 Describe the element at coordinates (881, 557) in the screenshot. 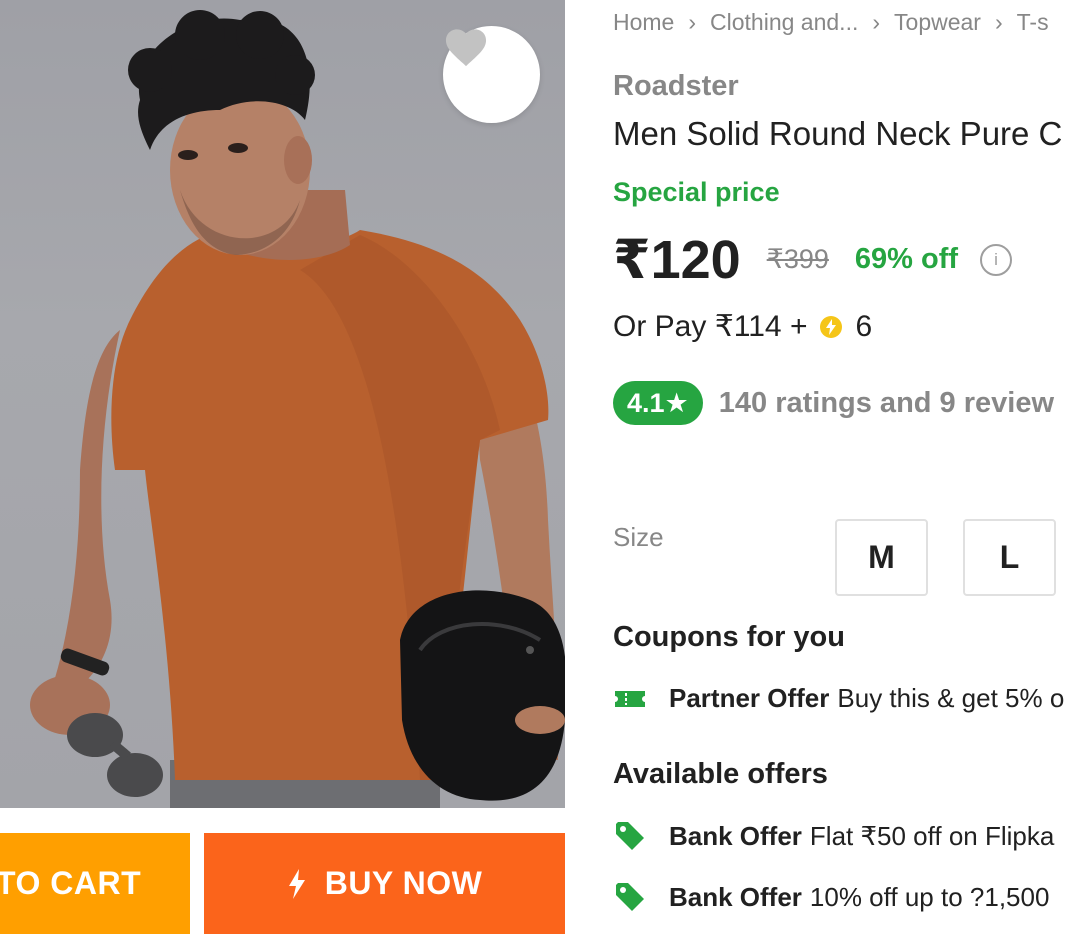

I see `size-option-m: M` at that location.